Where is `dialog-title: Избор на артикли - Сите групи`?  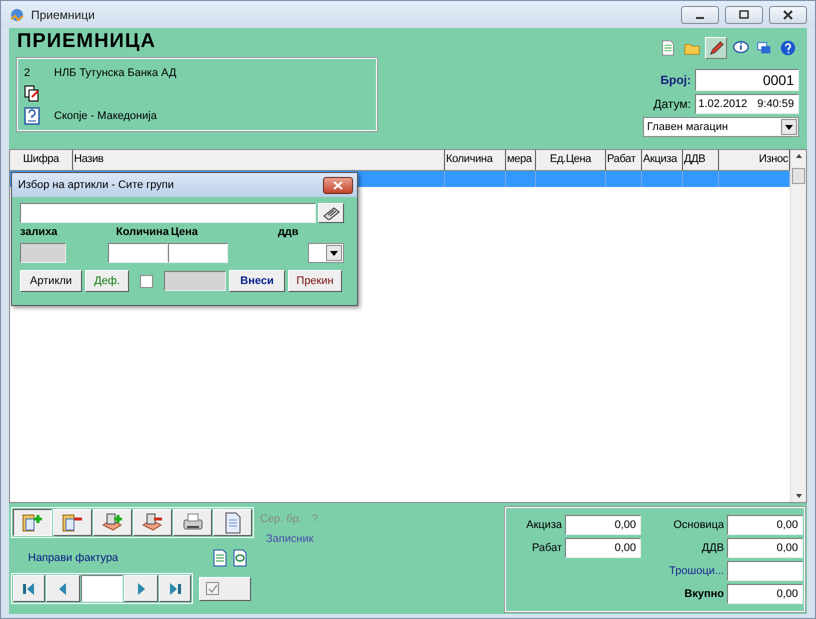 dialog-title: Избор на артикли - Сите групи is located at coordinates (96, 185).